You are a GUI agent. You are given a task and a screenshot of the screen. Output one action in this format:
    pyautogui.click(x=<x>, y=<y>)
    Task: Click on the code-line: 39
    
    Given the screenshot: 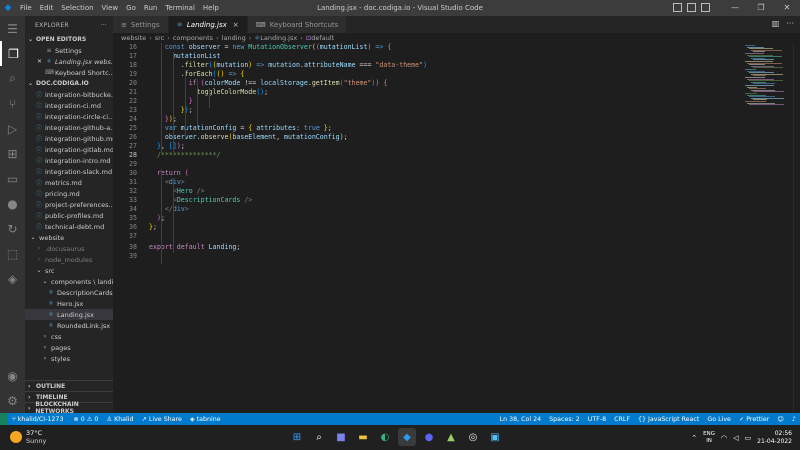 What is the action you would take?
    pyautogui.click(x=428, y=256)
    